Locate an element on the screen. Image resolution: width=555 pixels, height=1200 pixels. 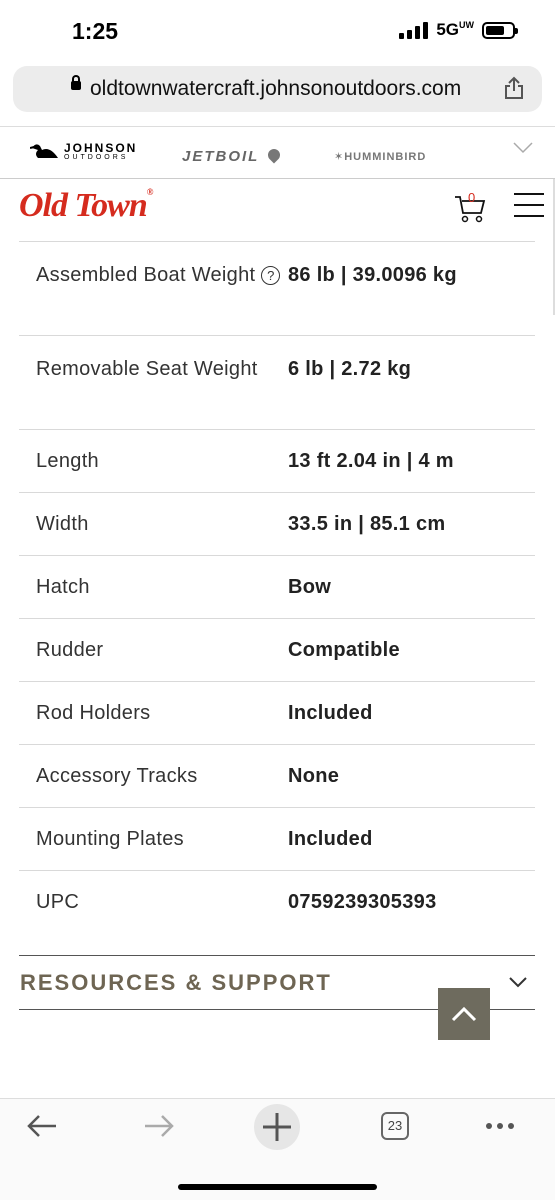
address-bar: oldtownwatercraft.johnsonoutdoors.com is located at coordinates (277, 89).